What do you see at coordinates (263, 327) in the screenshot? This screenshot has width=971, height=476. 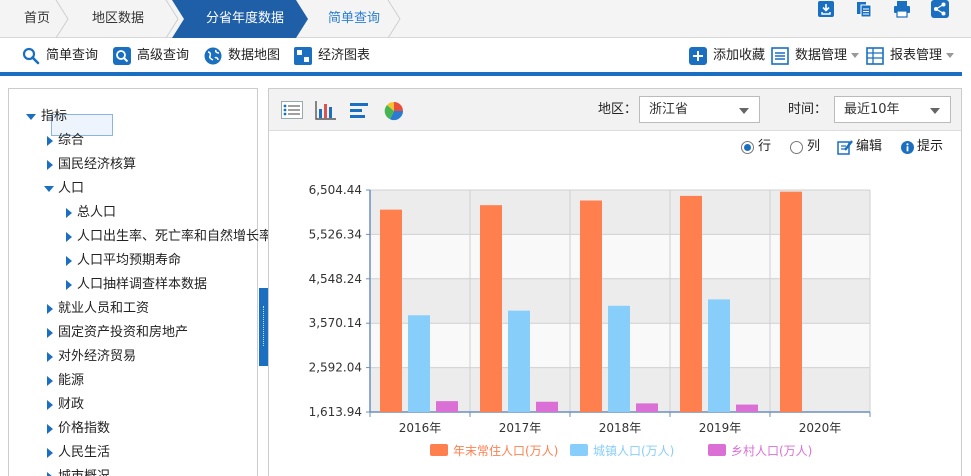 I see `panel-splitter-handle` at bounding box center [263, 327].